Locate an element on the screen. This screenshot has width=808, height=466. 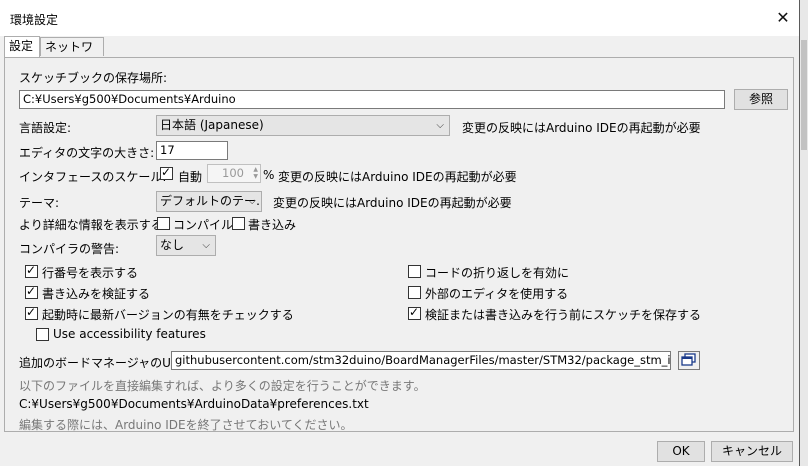
line-numbers-label: 行番号を表示する is located at coordinates (90, 273).